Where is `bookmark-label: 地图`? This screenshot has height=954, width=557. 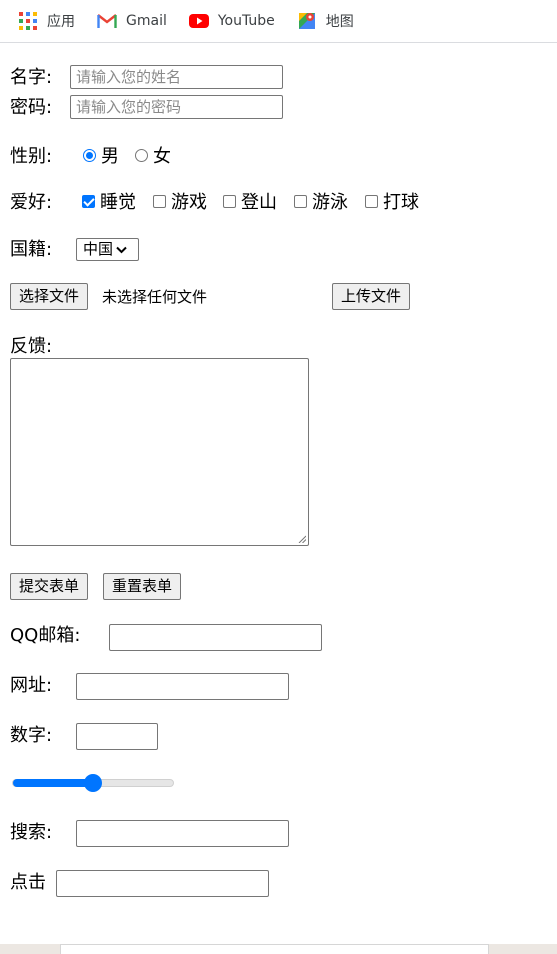 bookmark-label: 地图 is located at coordinates (339, 22).